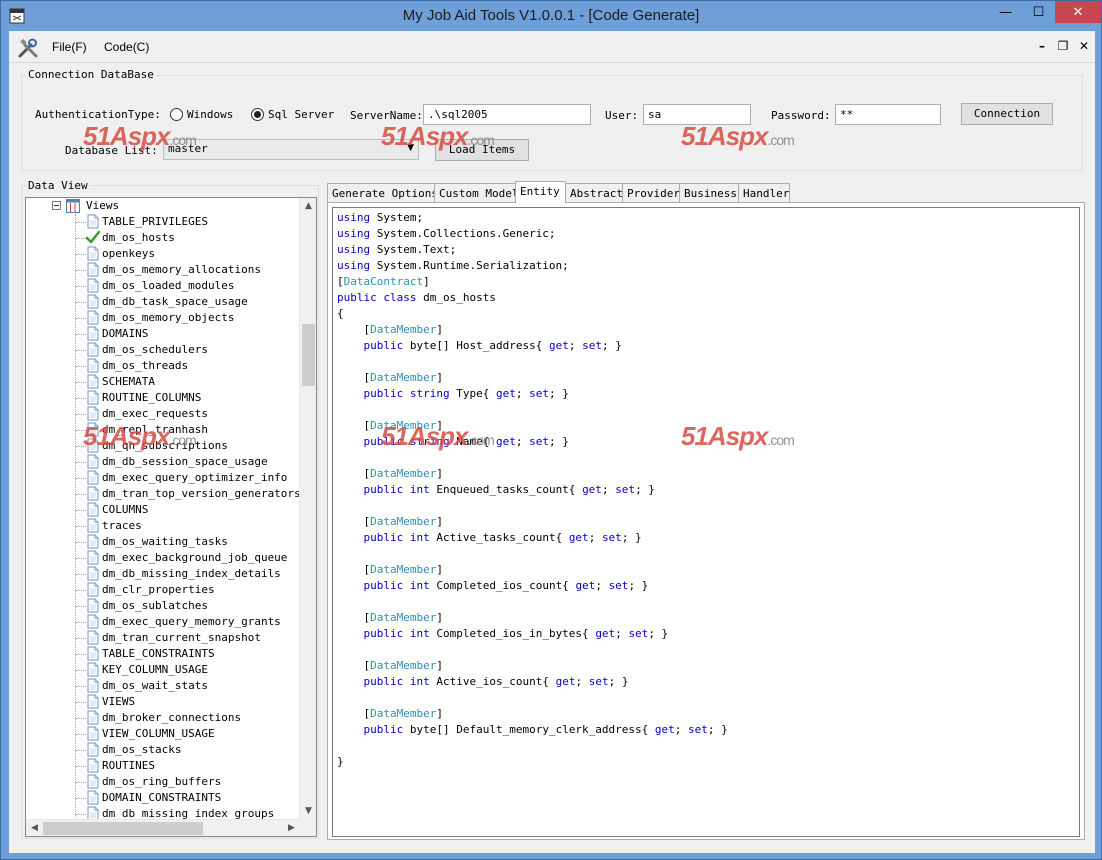 This screenshot has height=860, width=1102. I want to click on menu-code: Code(C), so click(126, 47).